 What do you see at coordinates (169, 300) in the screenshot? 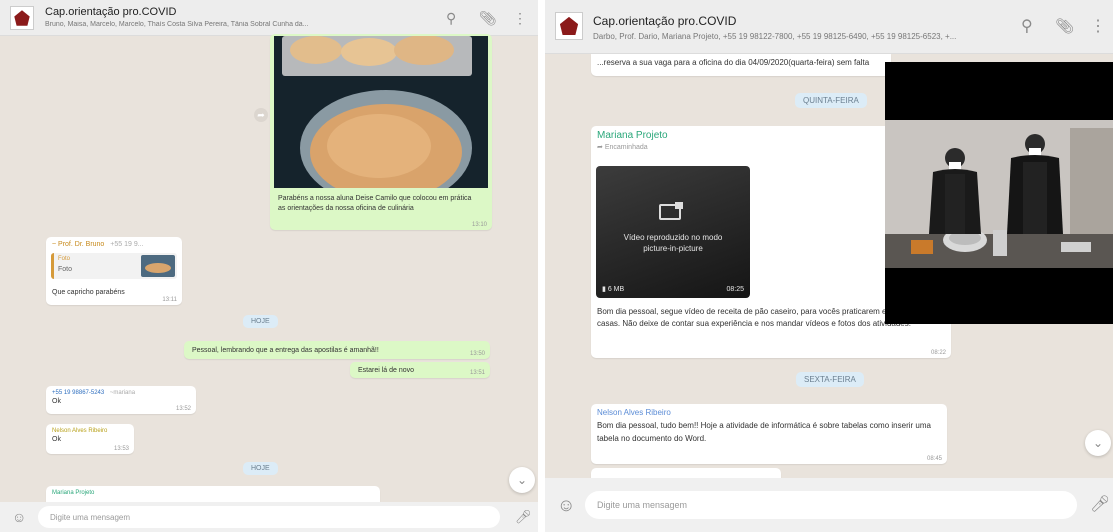
I see `message-time: 13:11` at bounding box center [169, 300].